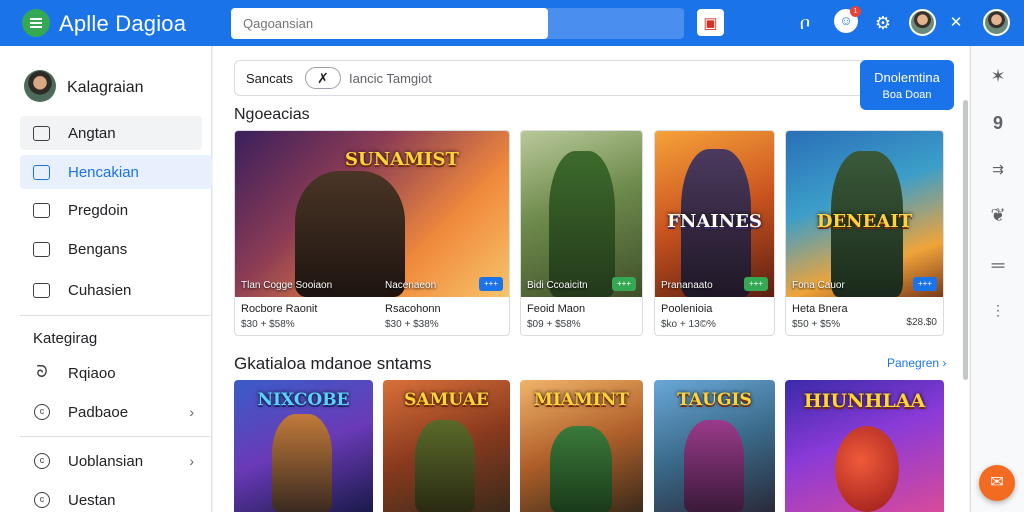 This screenshot has height=512, width=1024. Describe the element at coordinates (41, 290) in the screenshot. I see `bag-icon` at that location.